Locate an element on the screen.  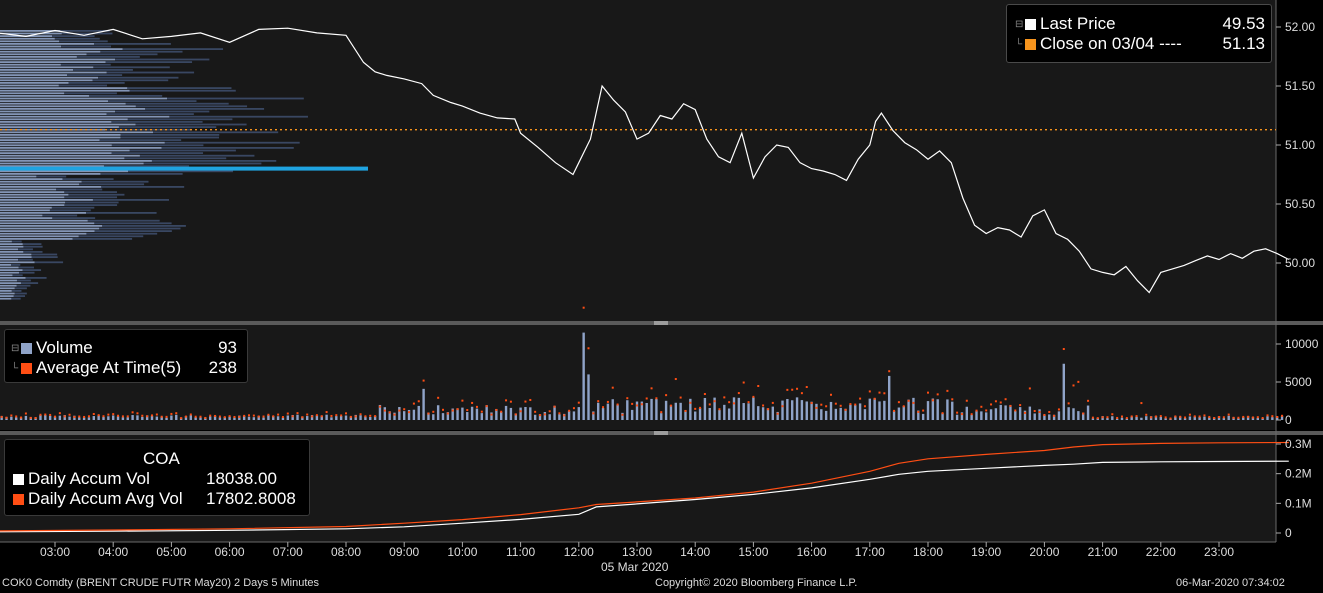
legend-close: └ Close on 03/04 ---- 51.13 is located at coordinates (1140, 44).